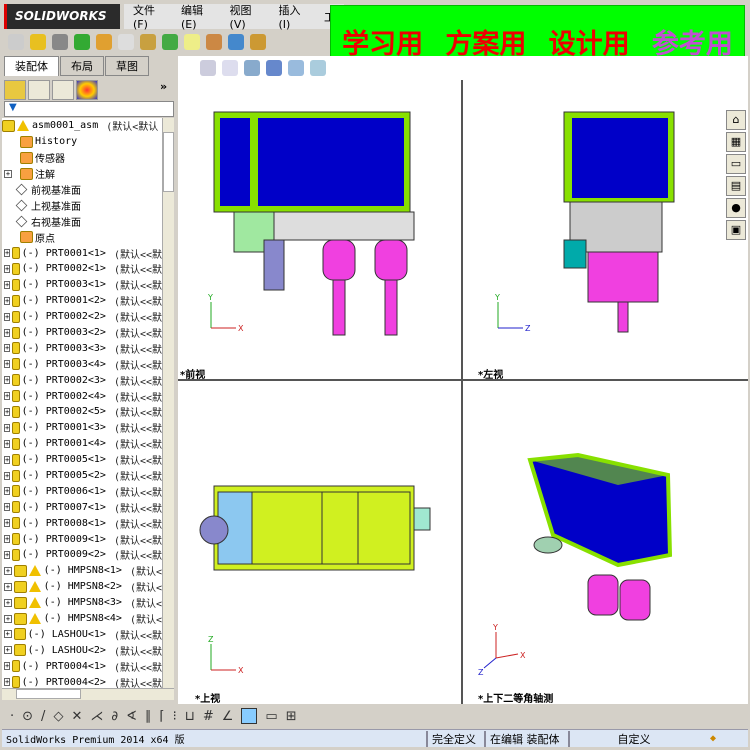 This screenshot has width=750, height=750. What do you see at coordinates (82, 619) in the screenshot?
I see `tree-part-item: + (-) HMPSN8<4> (默认<` at bounding box center [82, 619].